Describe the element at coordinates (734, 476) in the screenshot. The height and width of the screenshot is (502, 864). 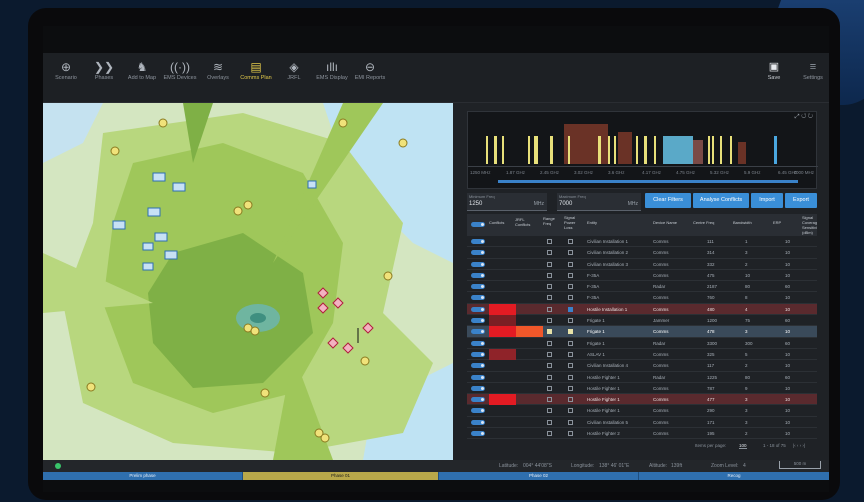
I see `phase-recog: Recog` at that location.